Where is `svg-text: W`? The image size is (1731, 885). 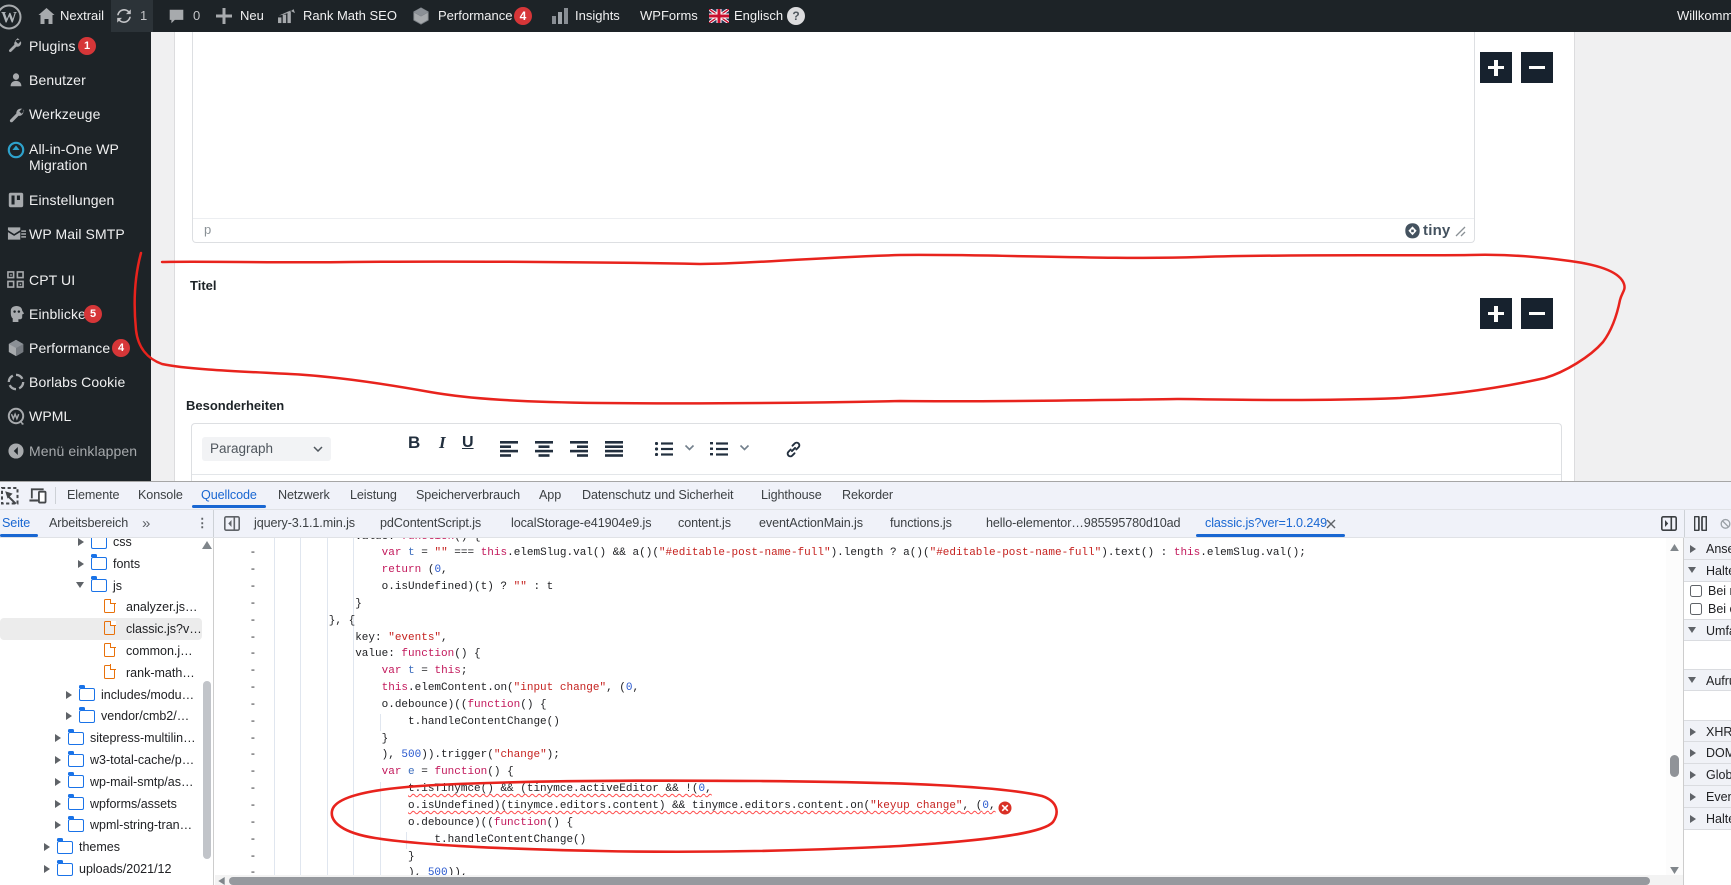 svg-text: W is located at coordinates (9, 18).